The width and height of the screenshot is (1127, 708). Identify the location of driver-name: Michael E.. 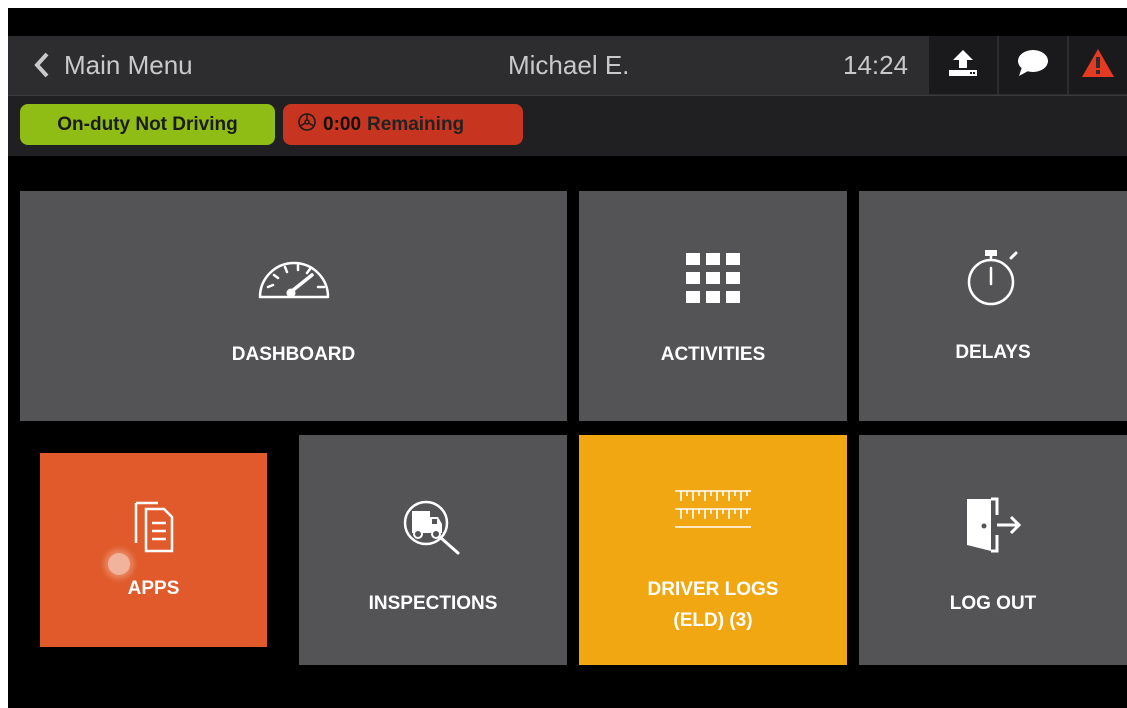
(569, 65).